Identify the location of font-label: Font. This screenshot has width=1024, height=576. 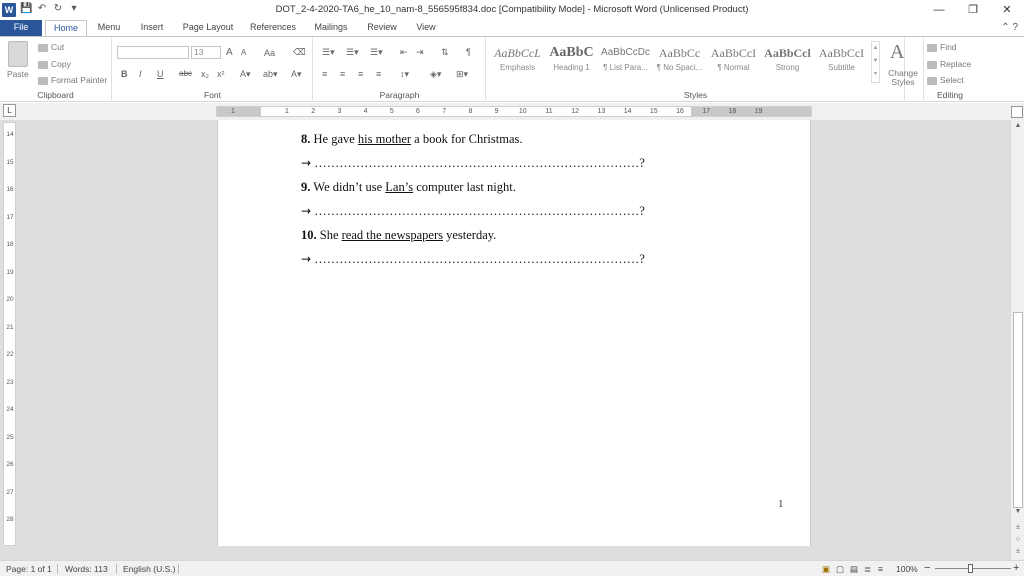
(212, 95).